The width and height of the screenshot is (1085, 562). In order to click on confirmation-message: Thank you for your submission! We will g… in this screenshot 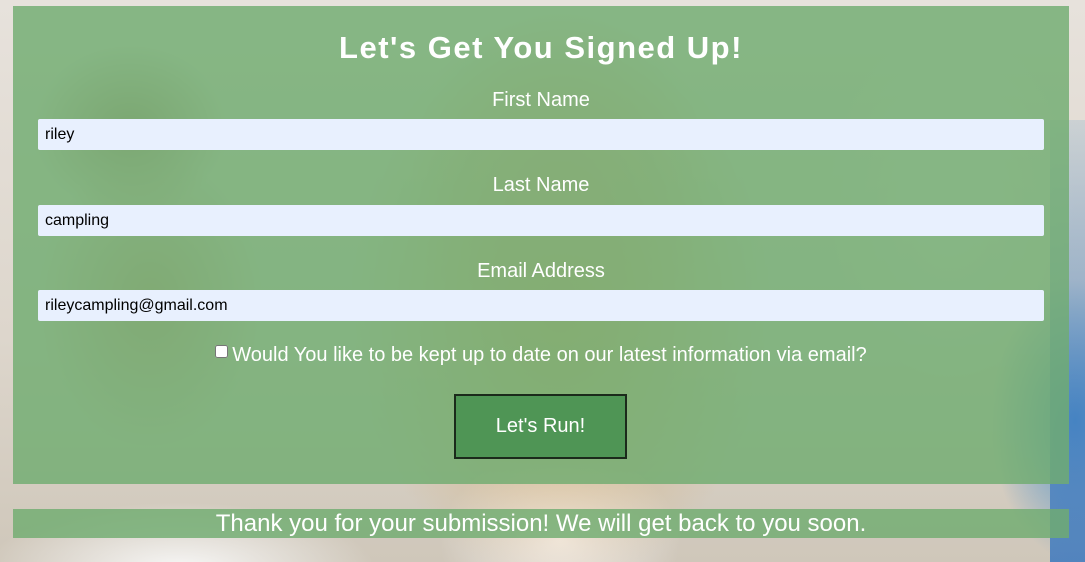, I will do `click(541, 523)`.